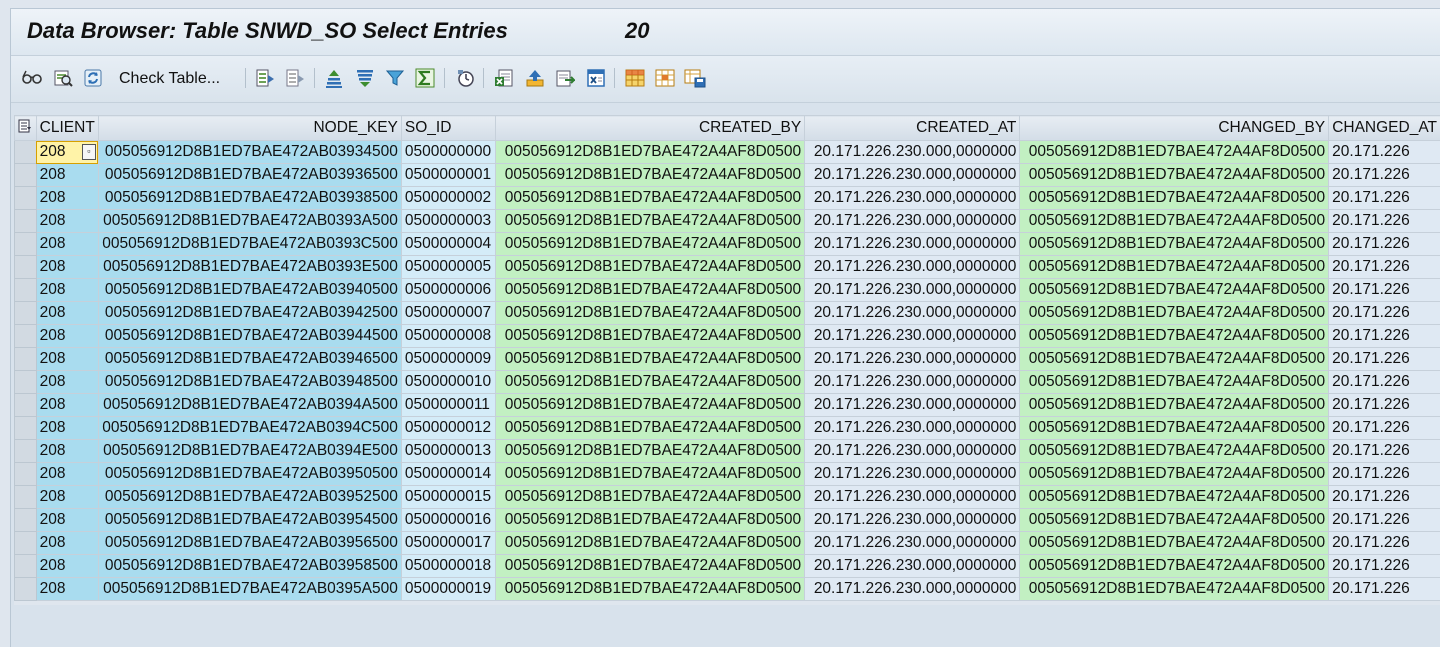 The width and height of the screenshot is (1440, 647). I want to click on cell-node-key: 005056912D8B1ED7BAE472AB03940500, so click(249, 290).